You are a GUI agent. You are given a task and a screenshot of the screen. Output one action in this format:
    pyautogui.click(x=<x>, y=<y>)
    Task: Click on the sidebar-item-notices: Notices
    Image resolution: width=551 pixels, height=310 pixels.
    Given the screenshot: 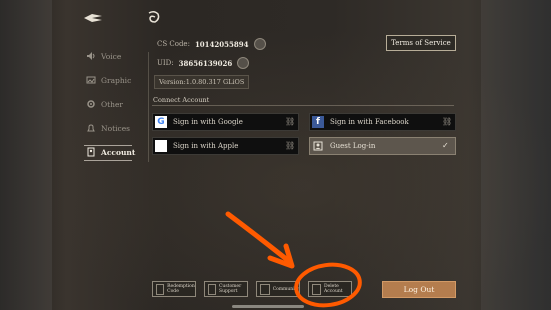 What is the action you would take?
    pyautogui.click(x=117, y=128)
    